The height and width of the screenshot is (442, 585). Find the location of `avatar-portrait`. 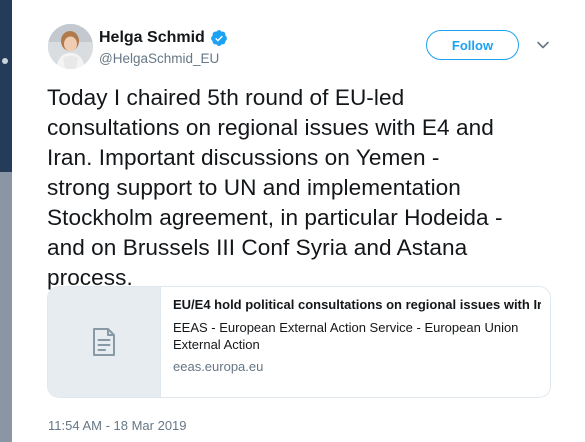

avatar-portrait is located at coordinates (70, 46).